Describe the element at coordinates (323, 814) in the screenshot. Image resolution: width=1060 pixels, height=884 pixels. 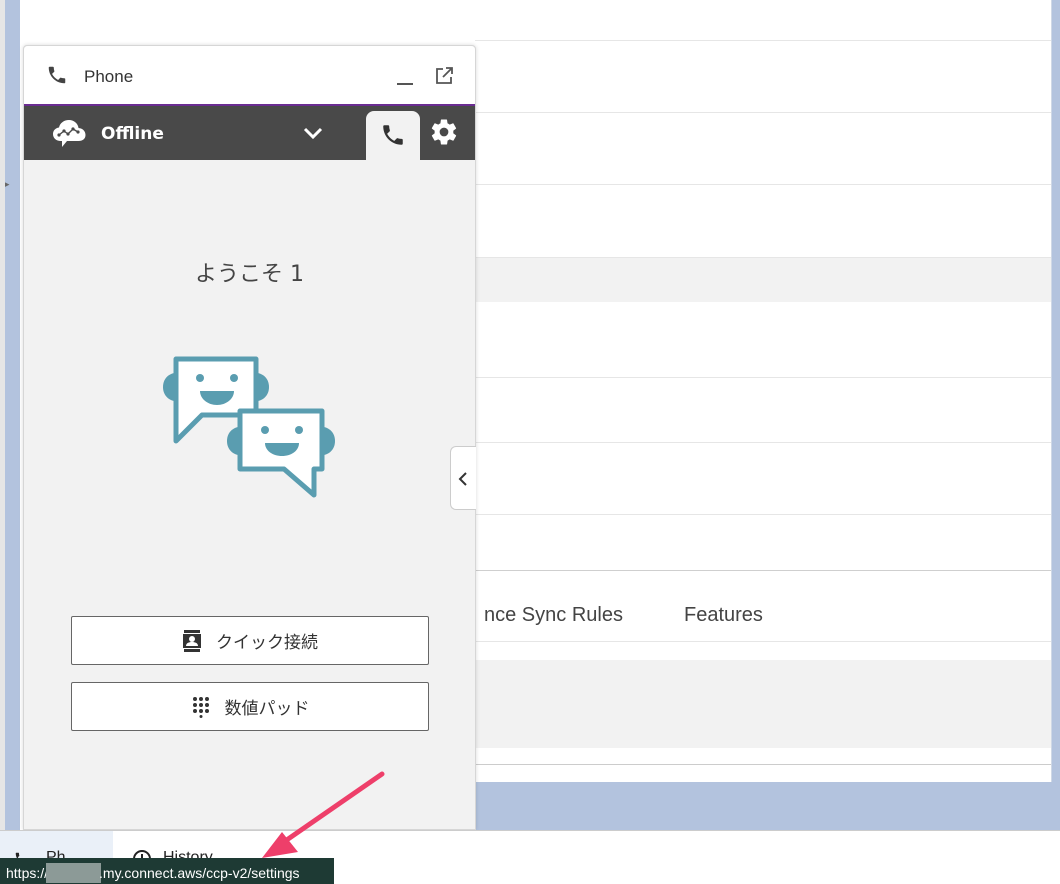
I see `annotation-arrow` at that location.